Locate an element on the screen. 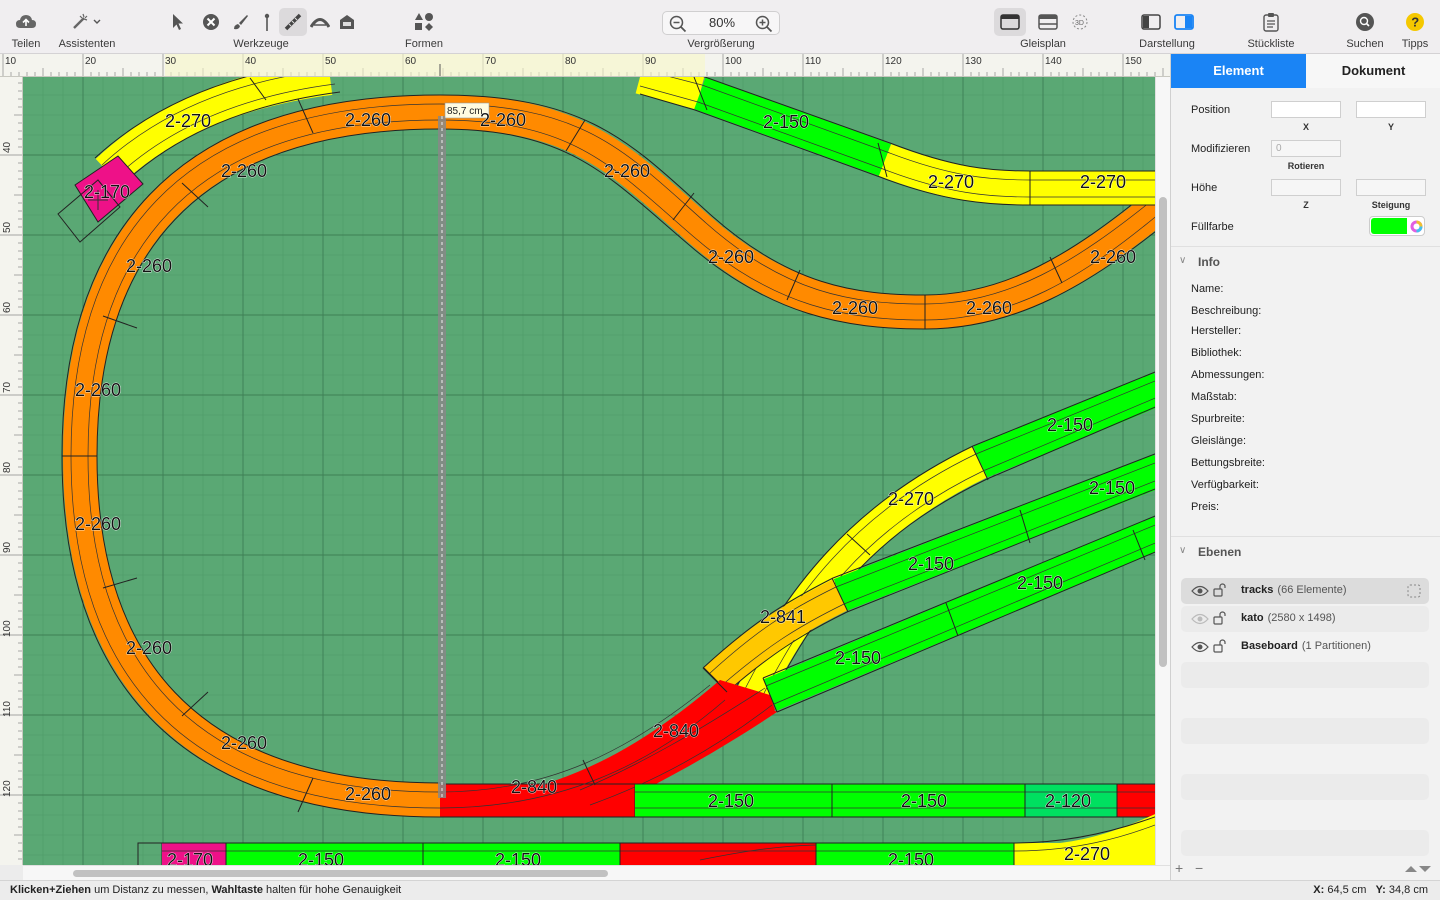 The image size is (1440, 900). ruler-top-label: 90 is located at coordinates (651, 61).